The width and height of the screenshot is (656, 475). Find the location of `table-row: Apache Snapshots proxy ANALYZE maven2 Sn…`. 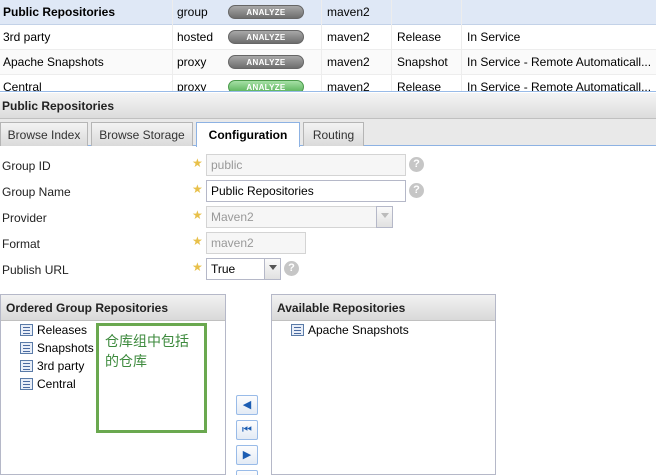

table-row: Apache Snapshots proxy ANALYZE maven2 Sn… is located at coordinates (328, 62).